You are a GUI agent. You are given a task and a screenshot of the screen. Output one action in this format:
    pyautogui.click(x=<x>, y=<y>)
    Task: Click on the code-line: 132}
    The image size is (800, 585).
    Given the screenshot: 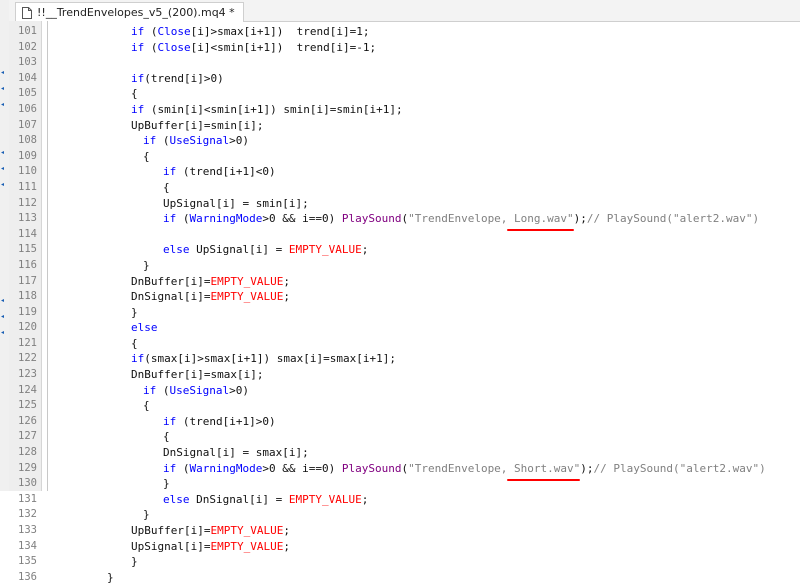 What is the action you would take?
    pyautogui.click(x=404, y=515)
    